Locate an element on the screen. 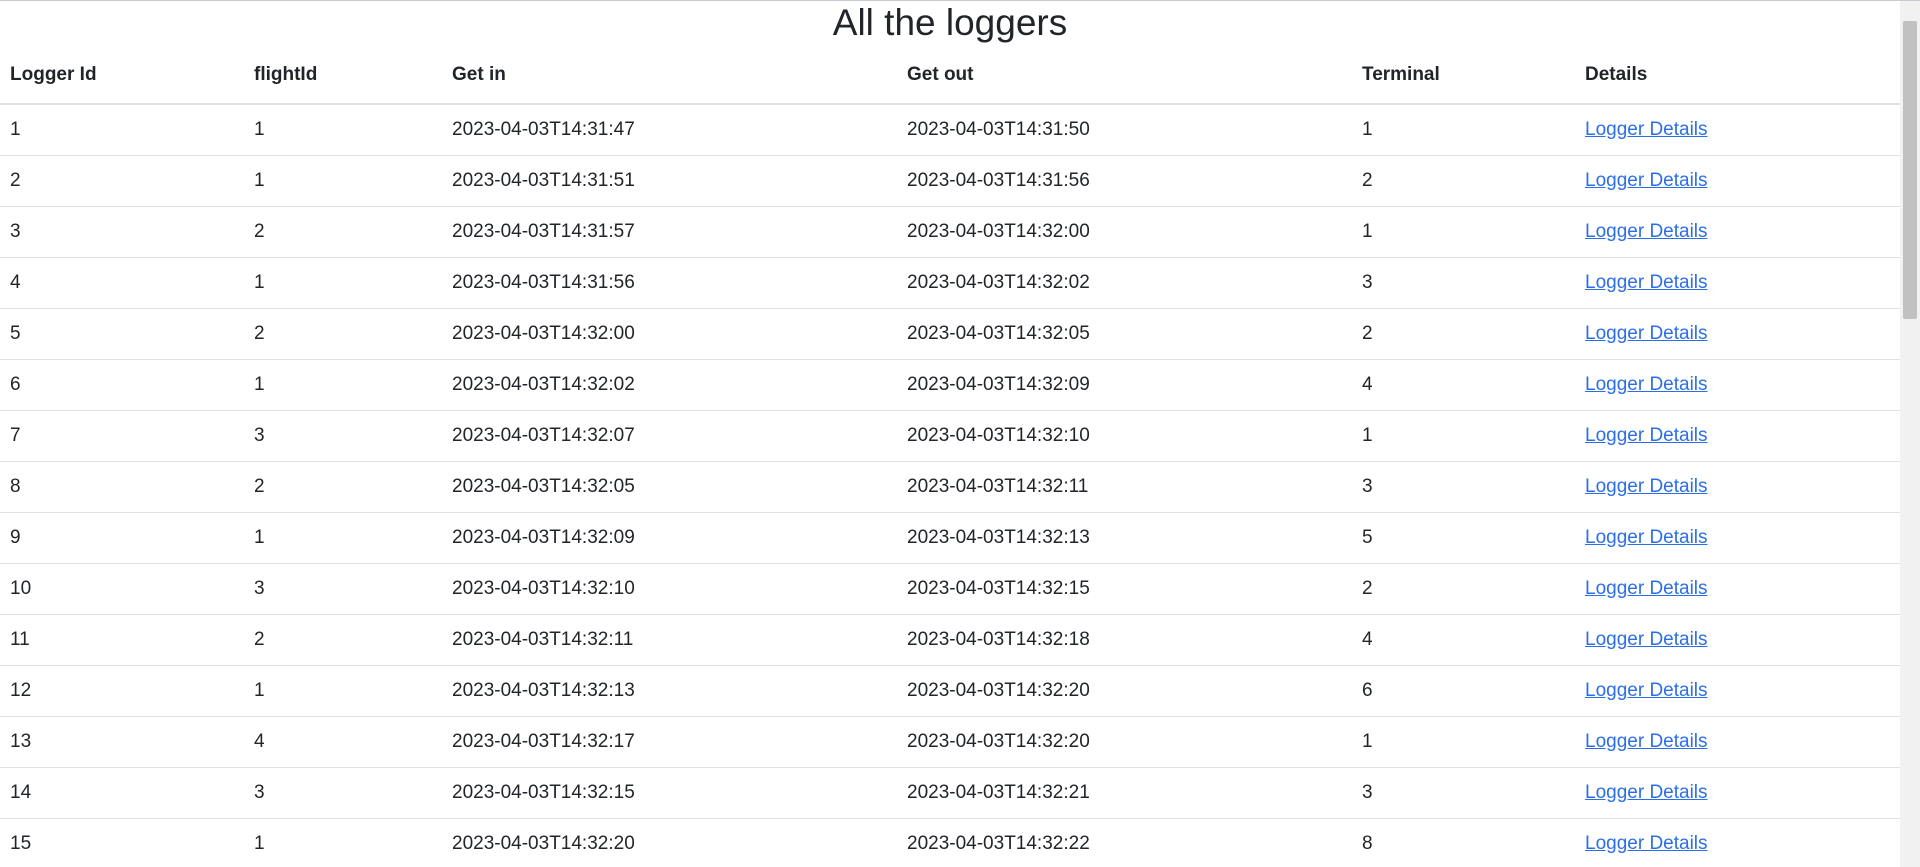  cell-logger-id: 14 is located at coordinates (122, 793).